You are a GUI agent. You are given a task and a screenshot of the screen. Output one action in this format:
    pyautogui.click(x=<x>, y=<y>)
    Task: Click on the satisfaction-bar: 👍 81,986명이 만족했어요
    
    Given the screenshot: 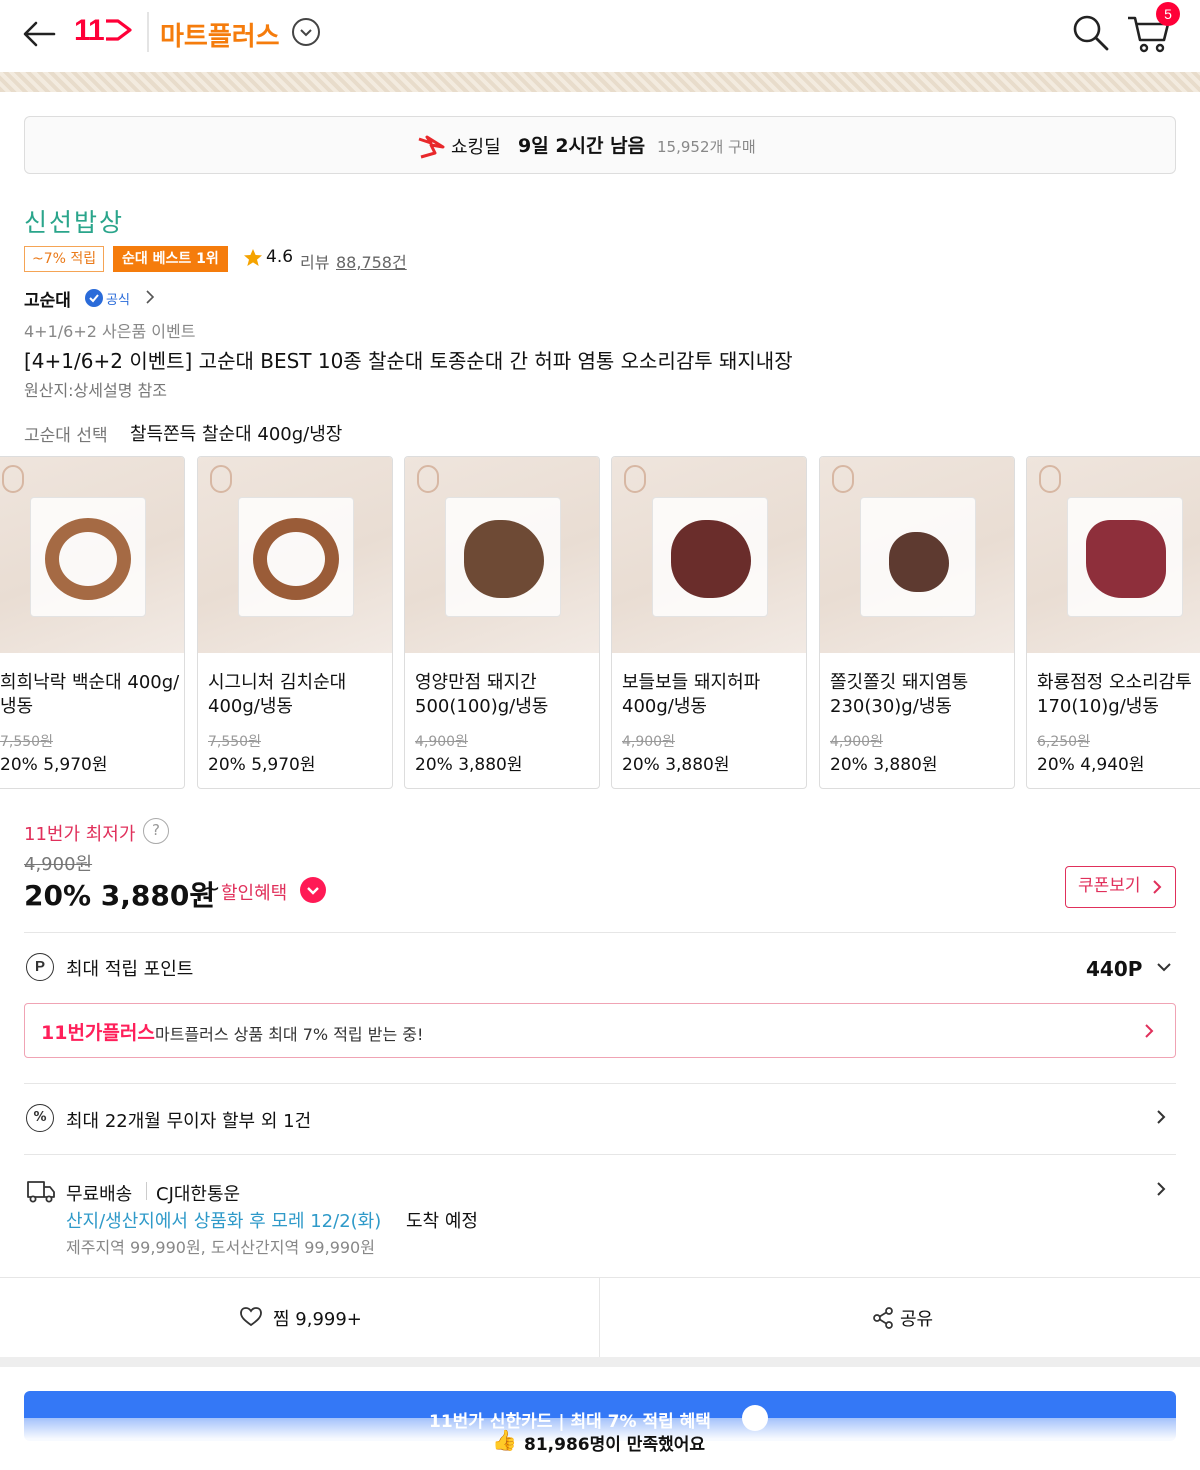 What is the action you would take?
    pyautogui.click(x=600, y=1444)
    